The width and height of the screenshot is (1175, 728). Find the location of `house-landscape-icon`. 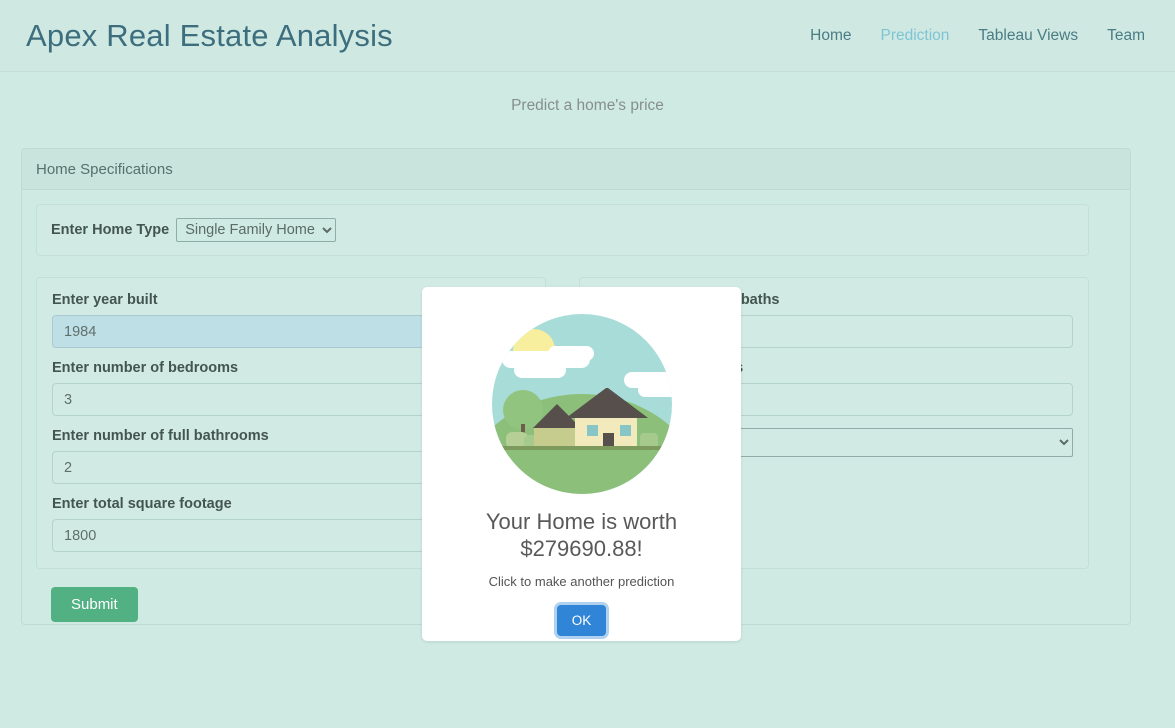

house-landscape-icon is located at coordinates (581, 404).